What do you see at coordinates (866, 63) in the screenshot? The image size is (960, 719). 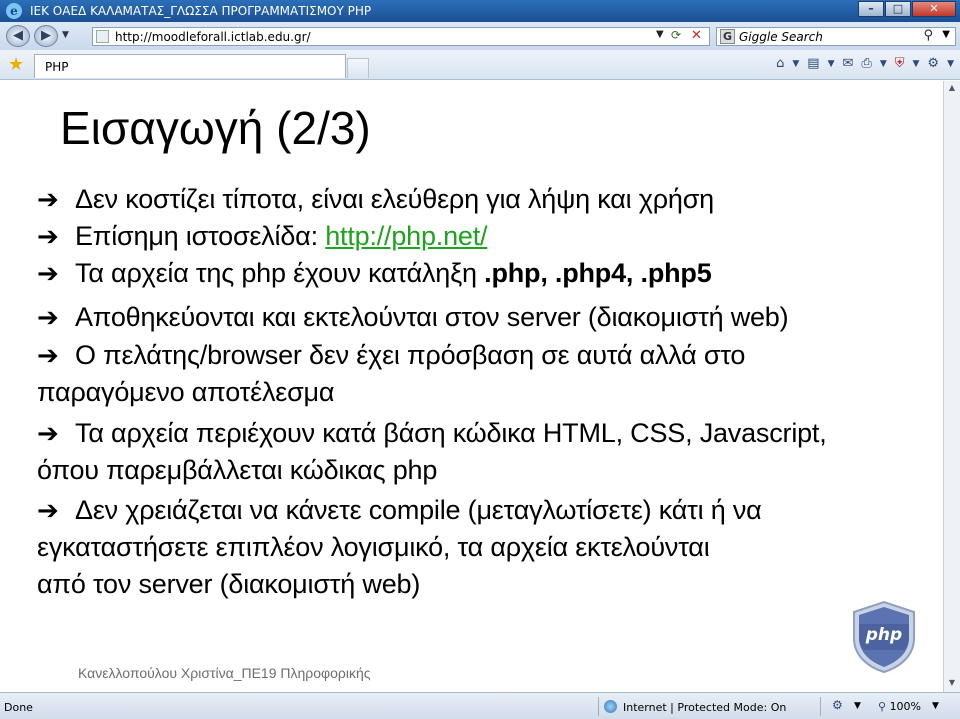 I see `print-icon: ⎙` at bounding box center [866, 63].